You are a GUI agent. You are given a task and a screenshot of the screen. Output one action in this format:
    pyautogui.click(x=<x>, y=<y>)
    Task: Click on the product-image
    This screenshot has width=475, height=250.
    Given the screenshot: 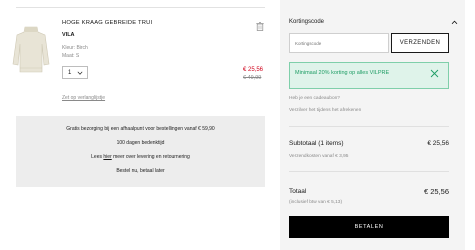 What is the action you would take?
    pyautogui.click(x=31, y=50)
    